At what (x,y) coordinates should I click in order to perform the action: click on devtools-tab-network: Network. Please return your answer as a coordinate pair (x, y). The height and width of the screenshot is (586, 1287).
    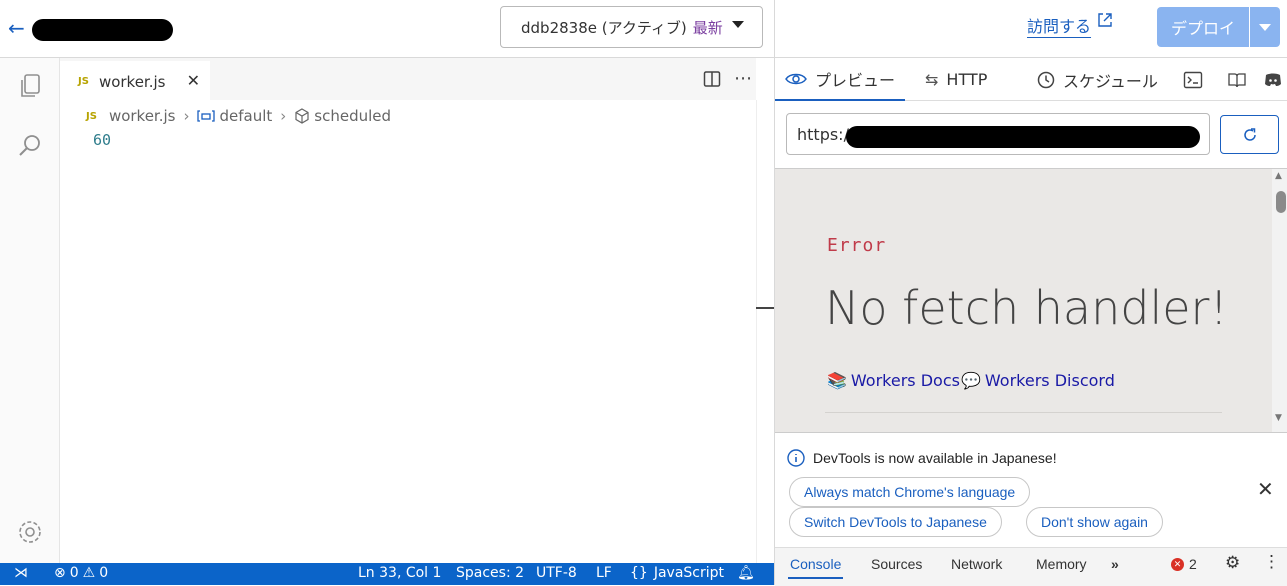
    Looking at the image, I should click on (976, 564).